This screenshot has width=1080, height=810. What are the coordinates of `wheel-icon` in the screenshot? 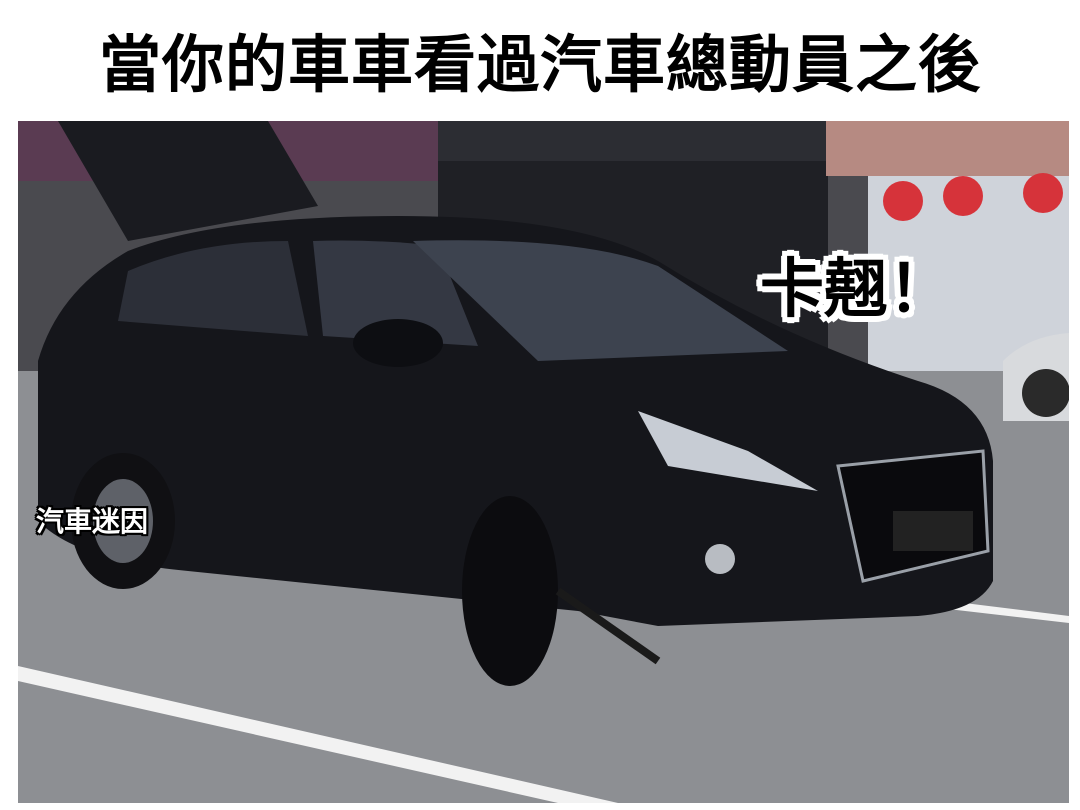 It's located at (1045, 393).